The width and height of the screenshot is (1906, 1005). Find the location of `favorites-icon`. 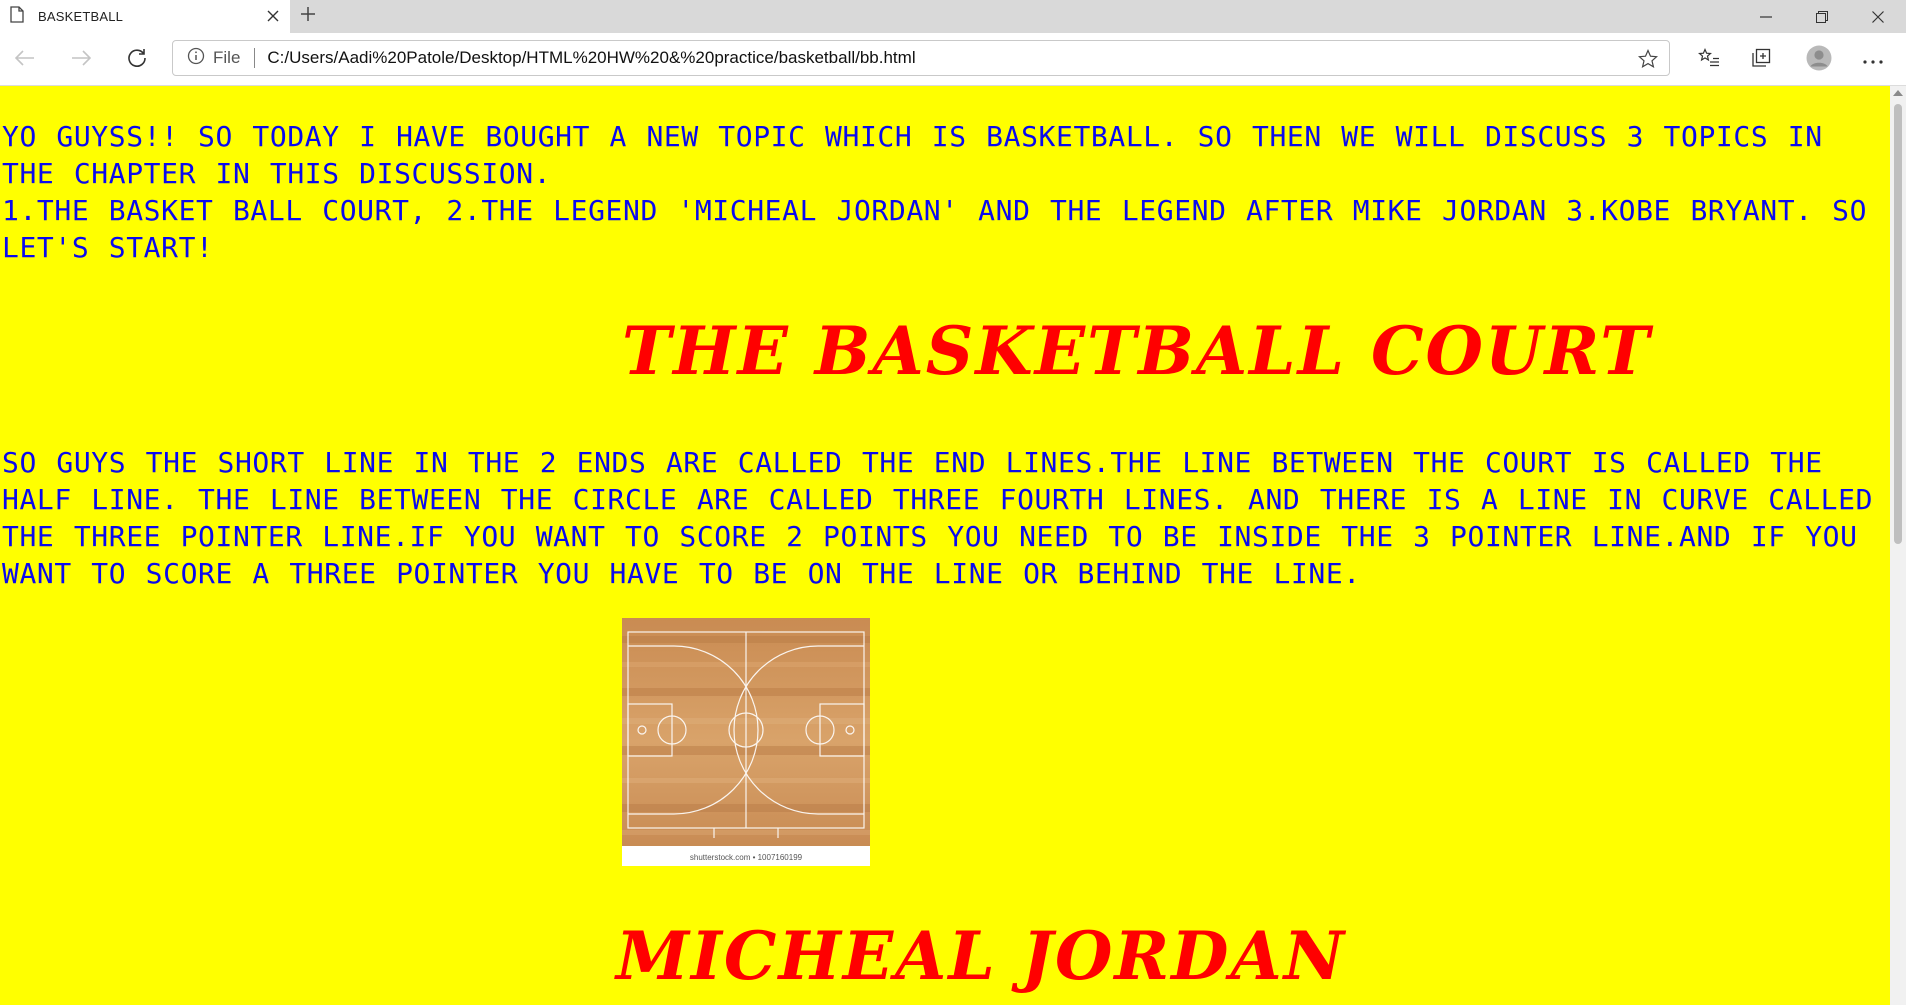

favorites-icon is located at coordinates (1709, 60).